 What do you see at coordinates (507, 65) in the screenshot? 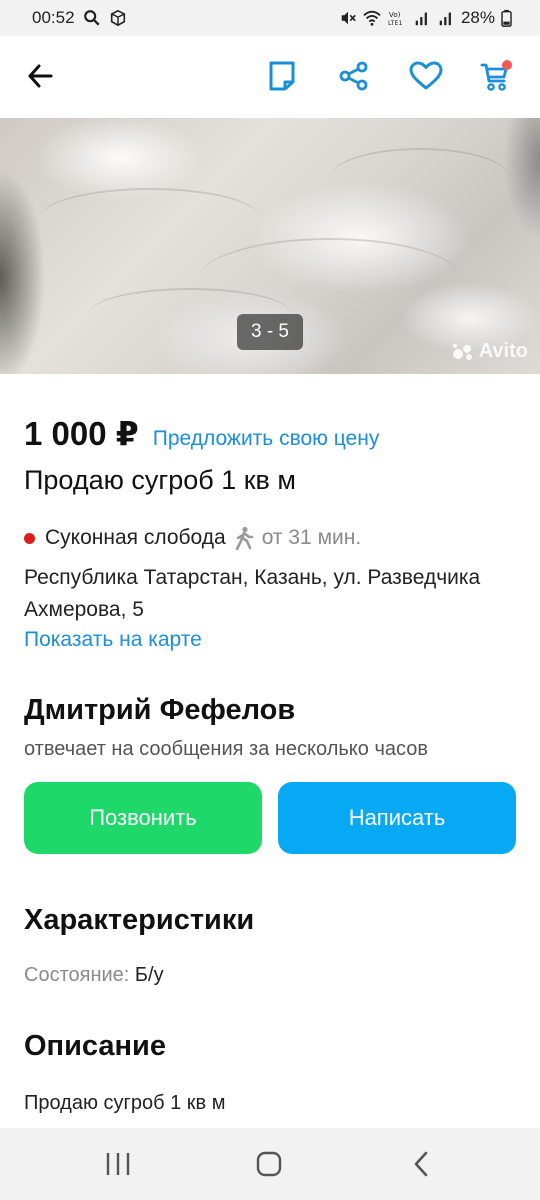
I see `cart-badge` at bounding box center [507, 65].